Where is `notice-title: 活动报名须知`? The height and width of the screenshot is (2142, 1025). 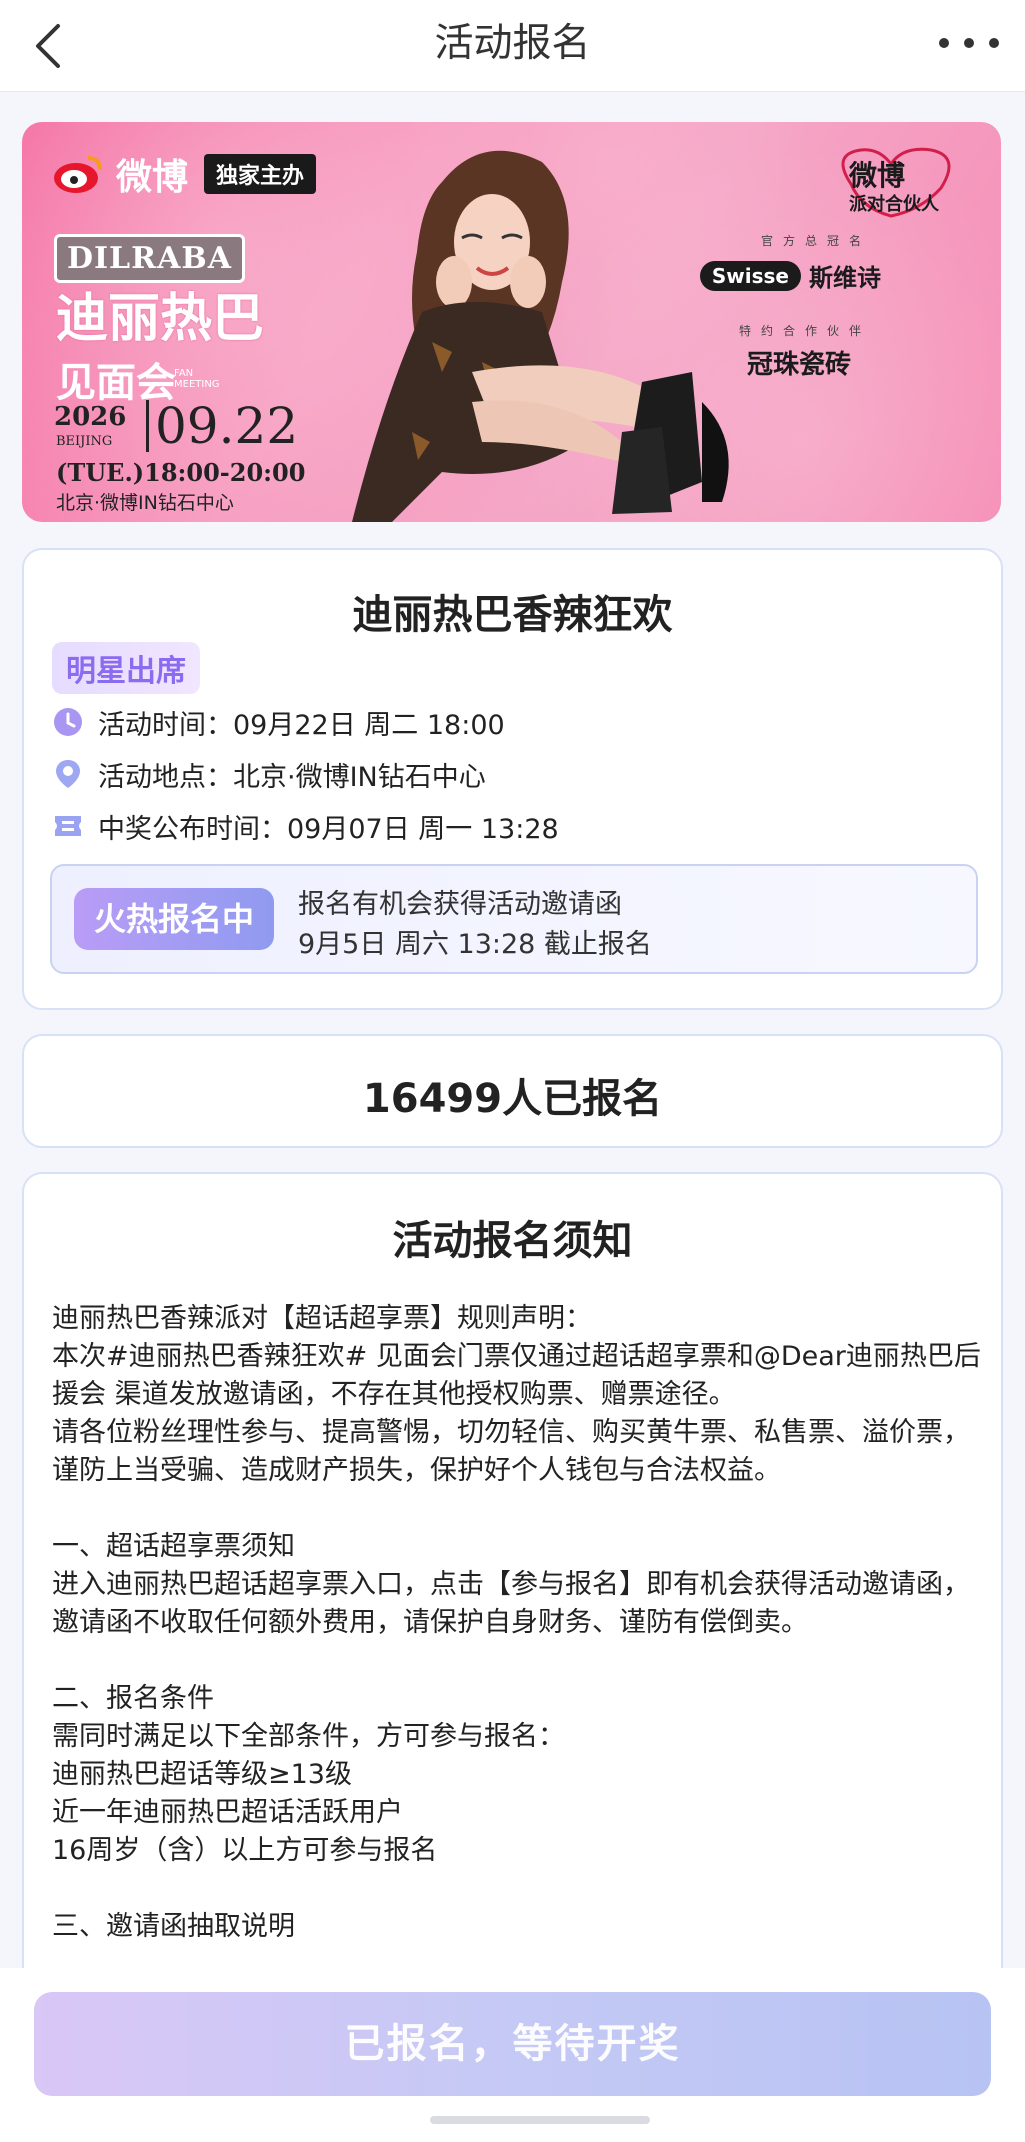
notice-title: 活动报名须知 is located at coordinates (512, 1237).